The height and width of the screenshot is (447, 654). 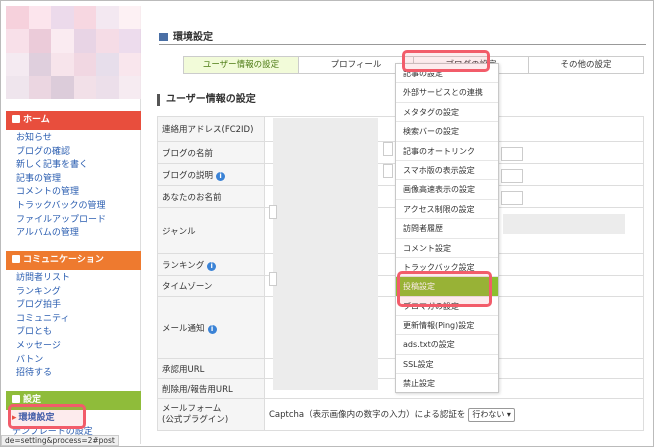 What do you see at coordinates (78, 361) in the screenshot?
I see `sidebar-item-baton: バトン` at bounding box center [78, 361].